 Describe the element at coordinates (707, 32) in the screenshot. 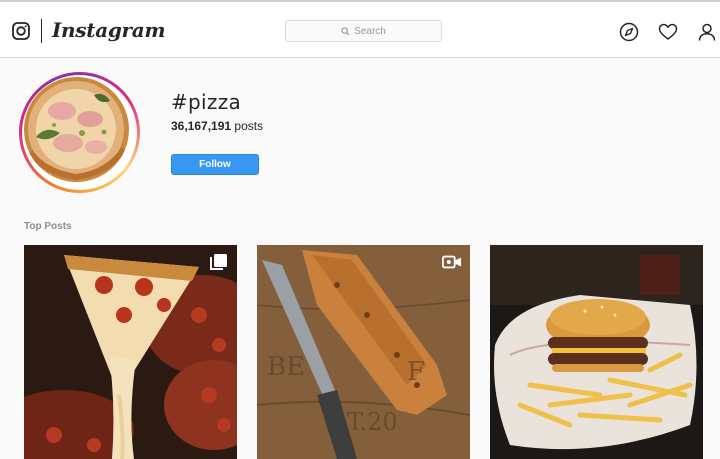

I see `profile-icon` at that location.